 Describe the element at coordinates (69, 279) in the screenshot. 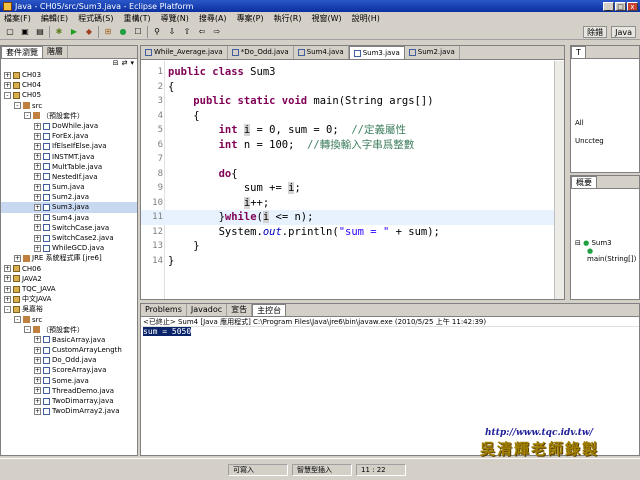

I see `tree-item: + JAVA2` at that location.